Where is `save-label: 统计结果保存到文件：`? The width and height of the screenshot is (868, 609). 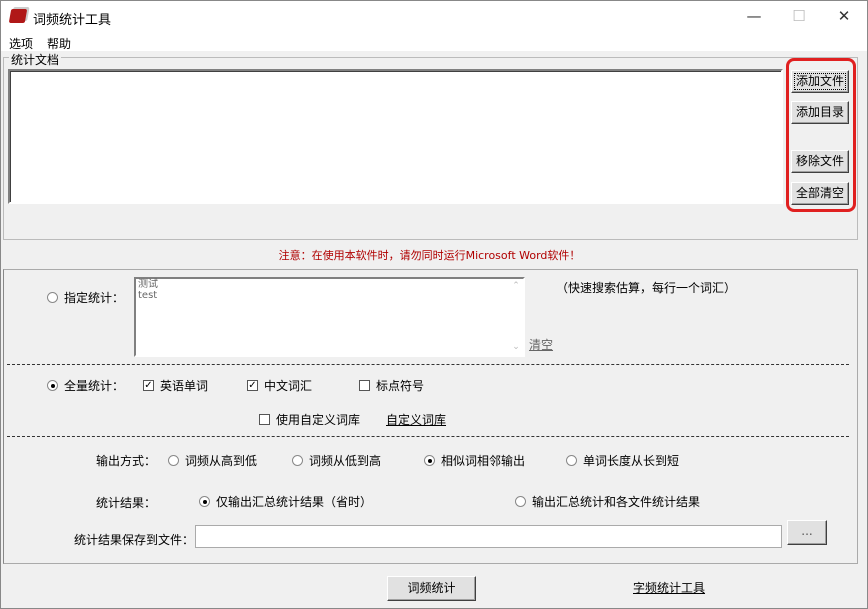
save-label: 统计结果保存到文件： is located at coordinates (134, 540).